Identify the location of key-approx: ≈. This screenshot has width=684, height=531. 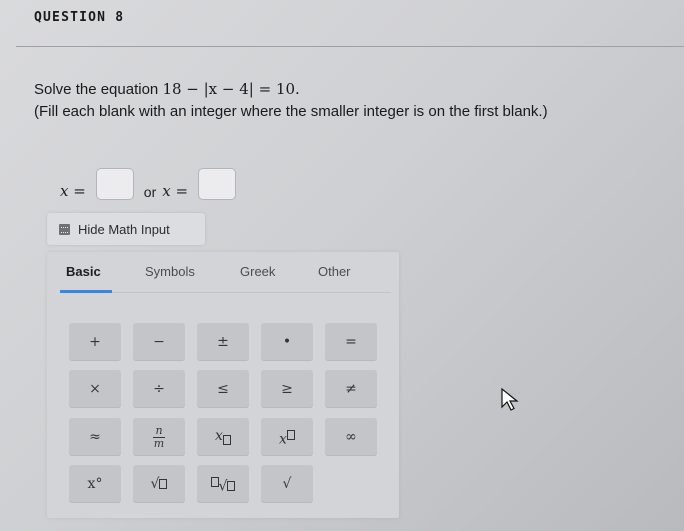
(95, 437).